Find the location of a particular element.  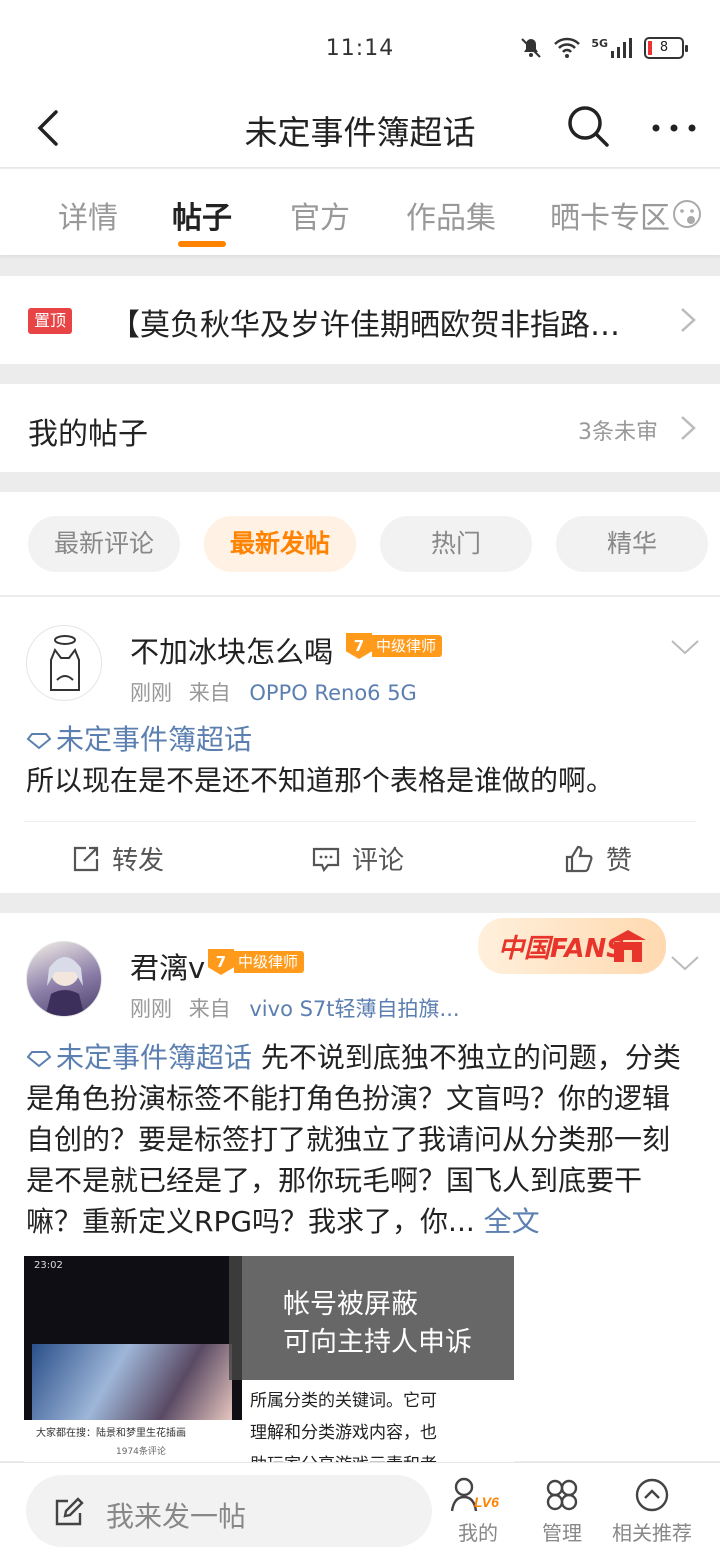

china-fans-text: 中国FANS is located at coordinates (562, 949).